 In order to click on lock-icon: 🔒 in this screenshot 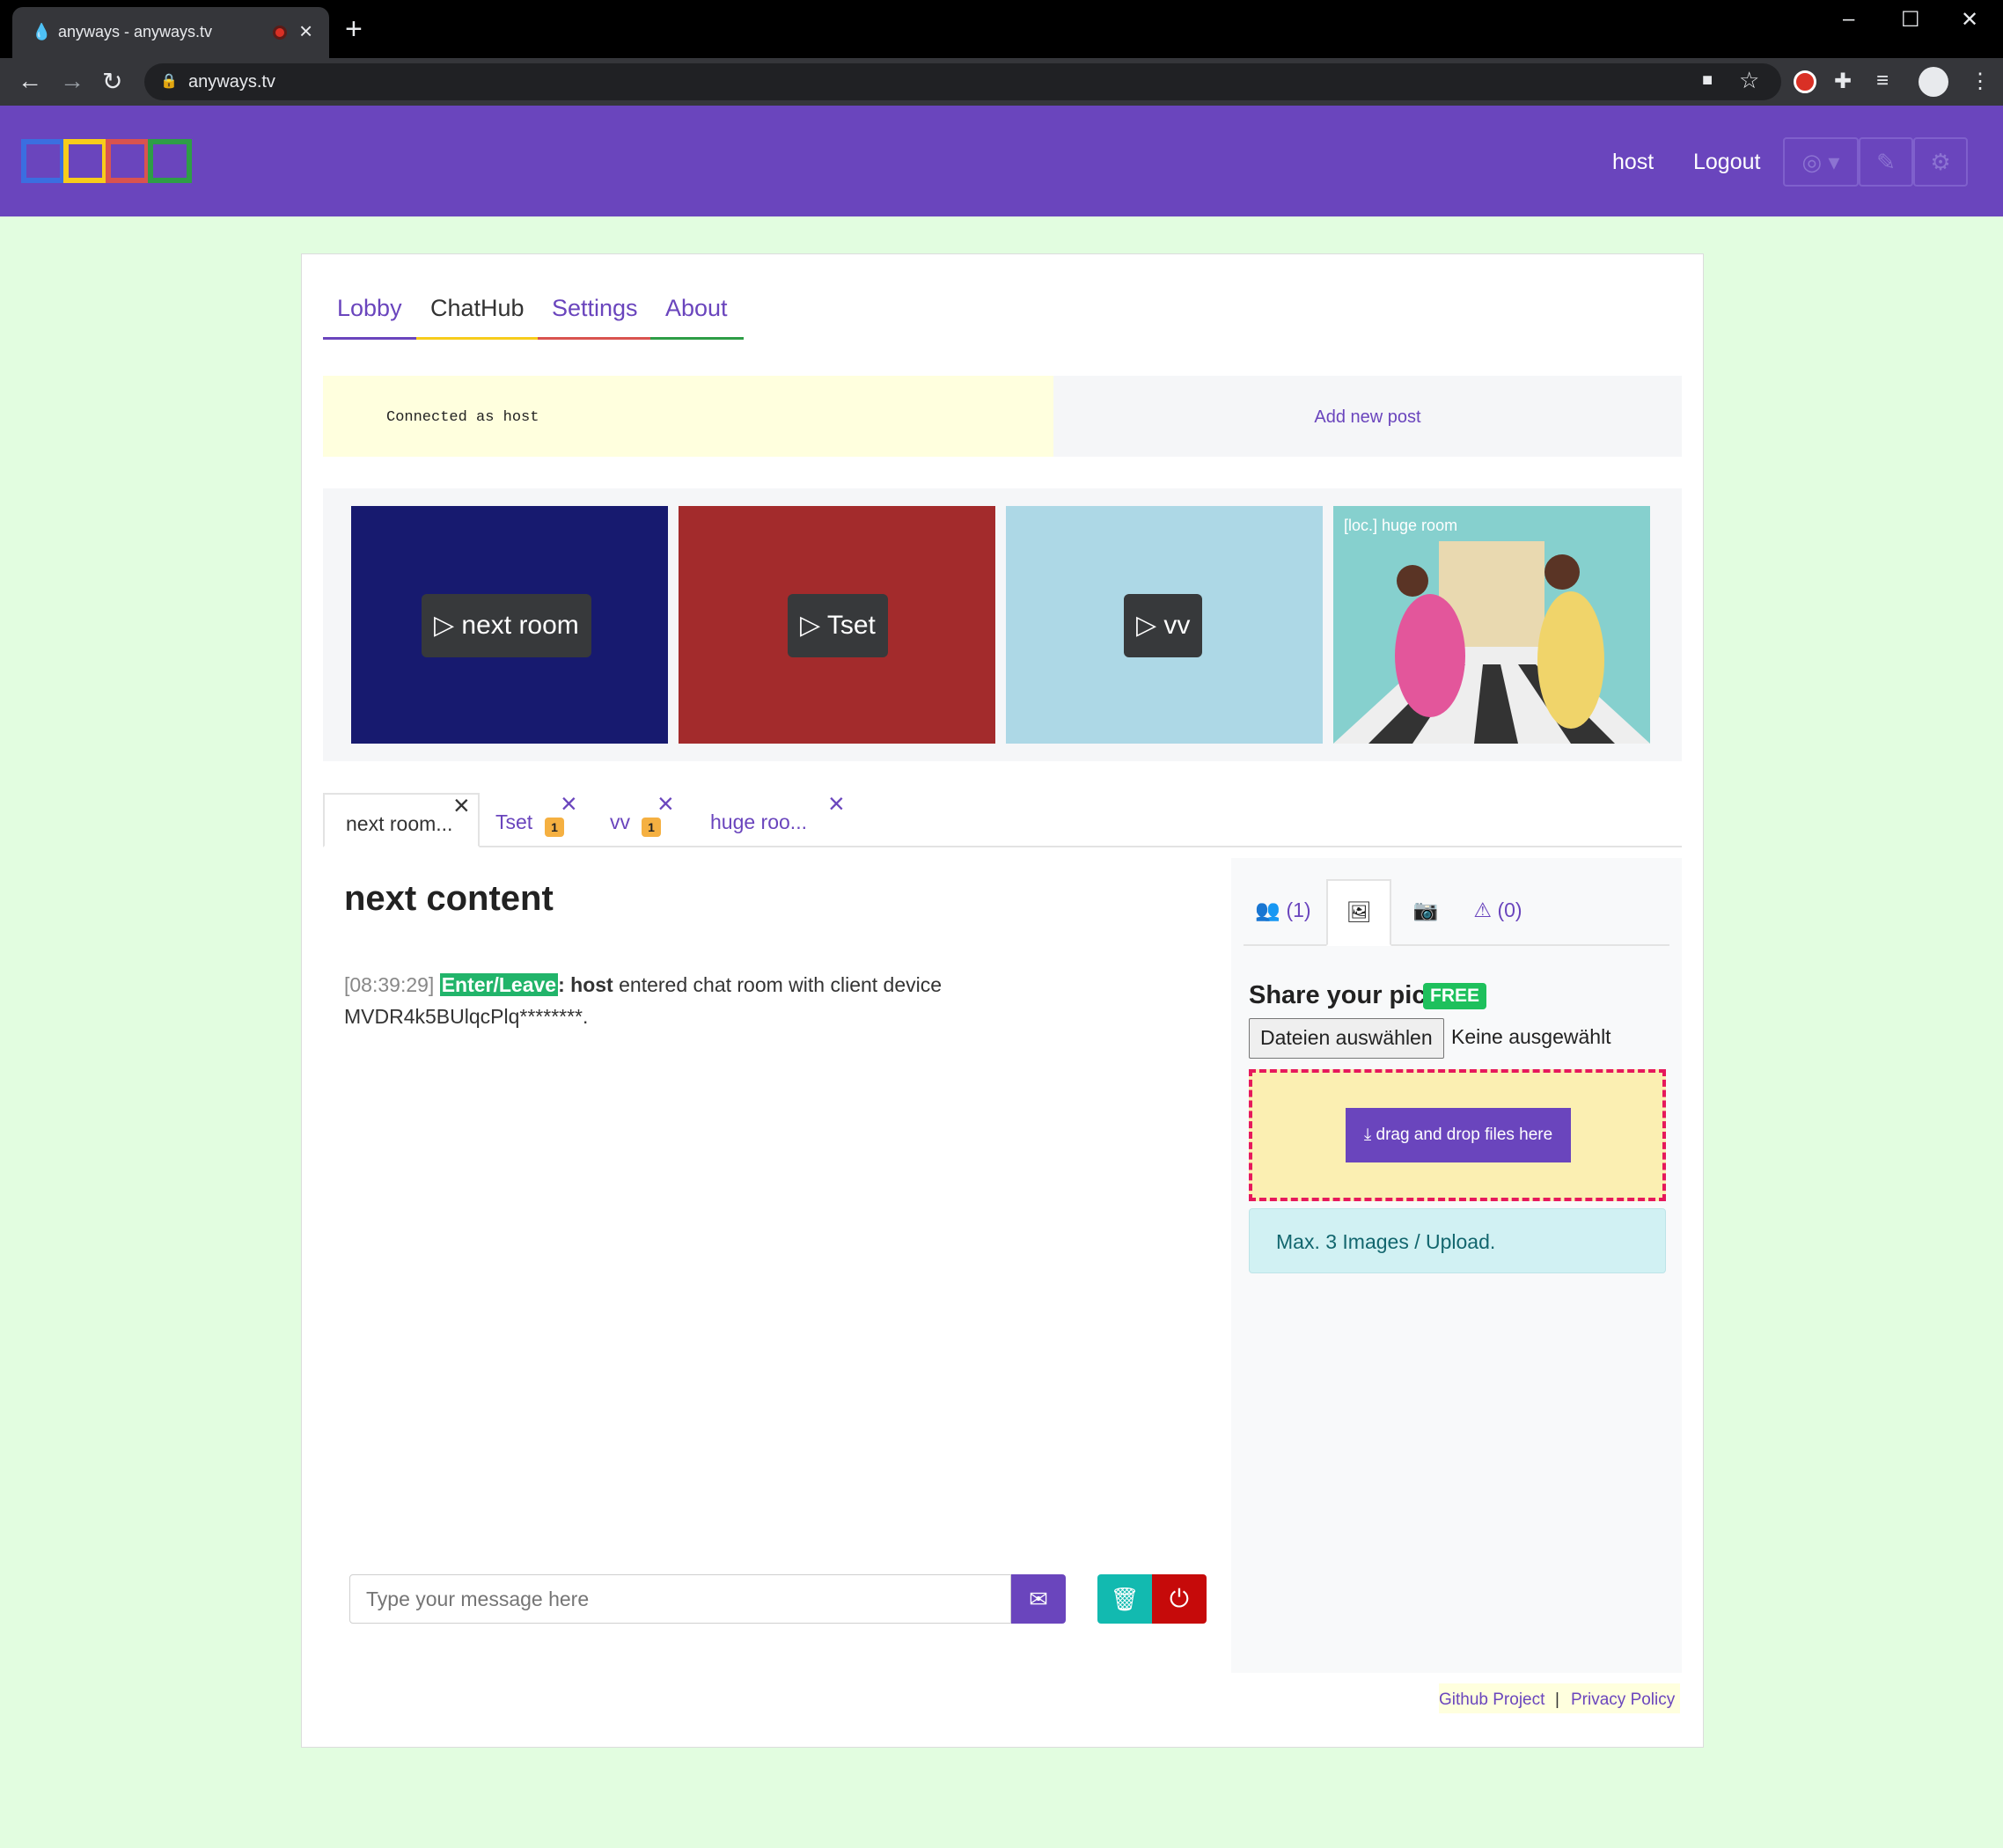, I will do `click(169, 82)`.